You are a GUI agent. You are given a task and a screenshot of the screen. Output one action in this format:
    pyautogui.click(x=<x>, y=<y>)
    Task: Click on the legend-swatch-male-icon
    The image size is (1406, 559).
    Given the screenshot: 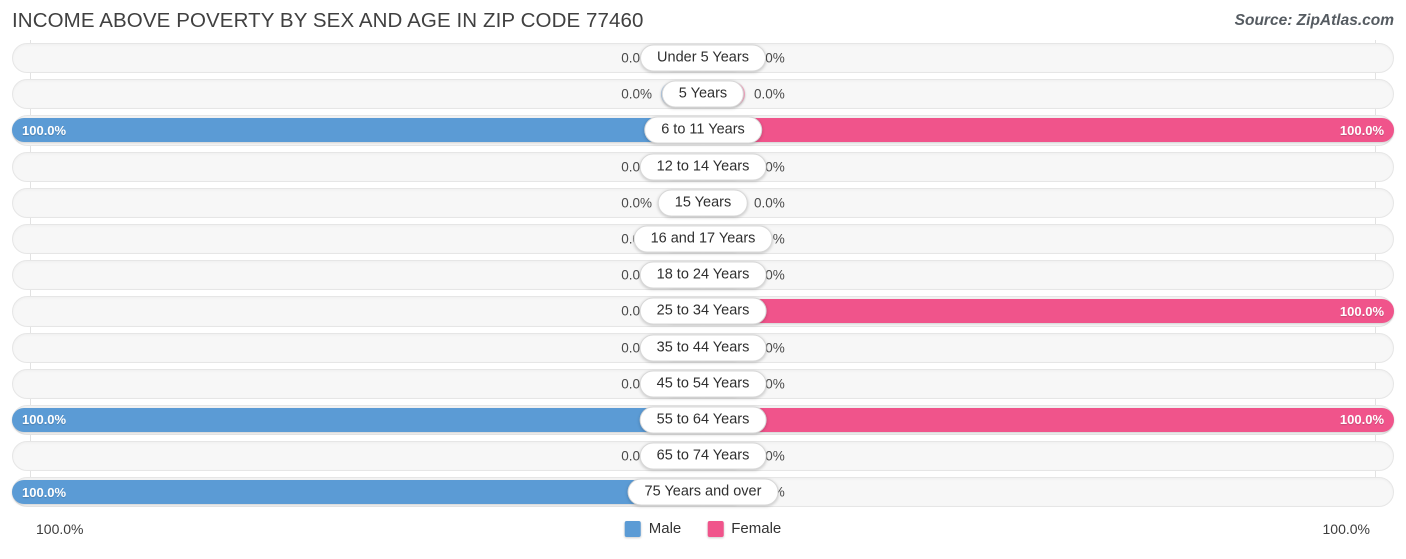 What is the action you would take?
    pyautogui.click(x=632, y=528)
    